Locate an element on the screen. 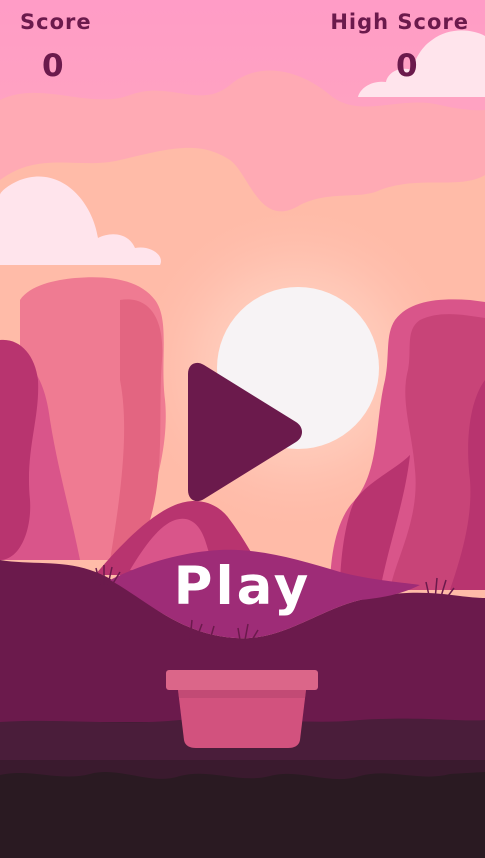 The width and height of the screenshot is (485, 858). high-score-label: High Score is located at coordinates (399, 22).